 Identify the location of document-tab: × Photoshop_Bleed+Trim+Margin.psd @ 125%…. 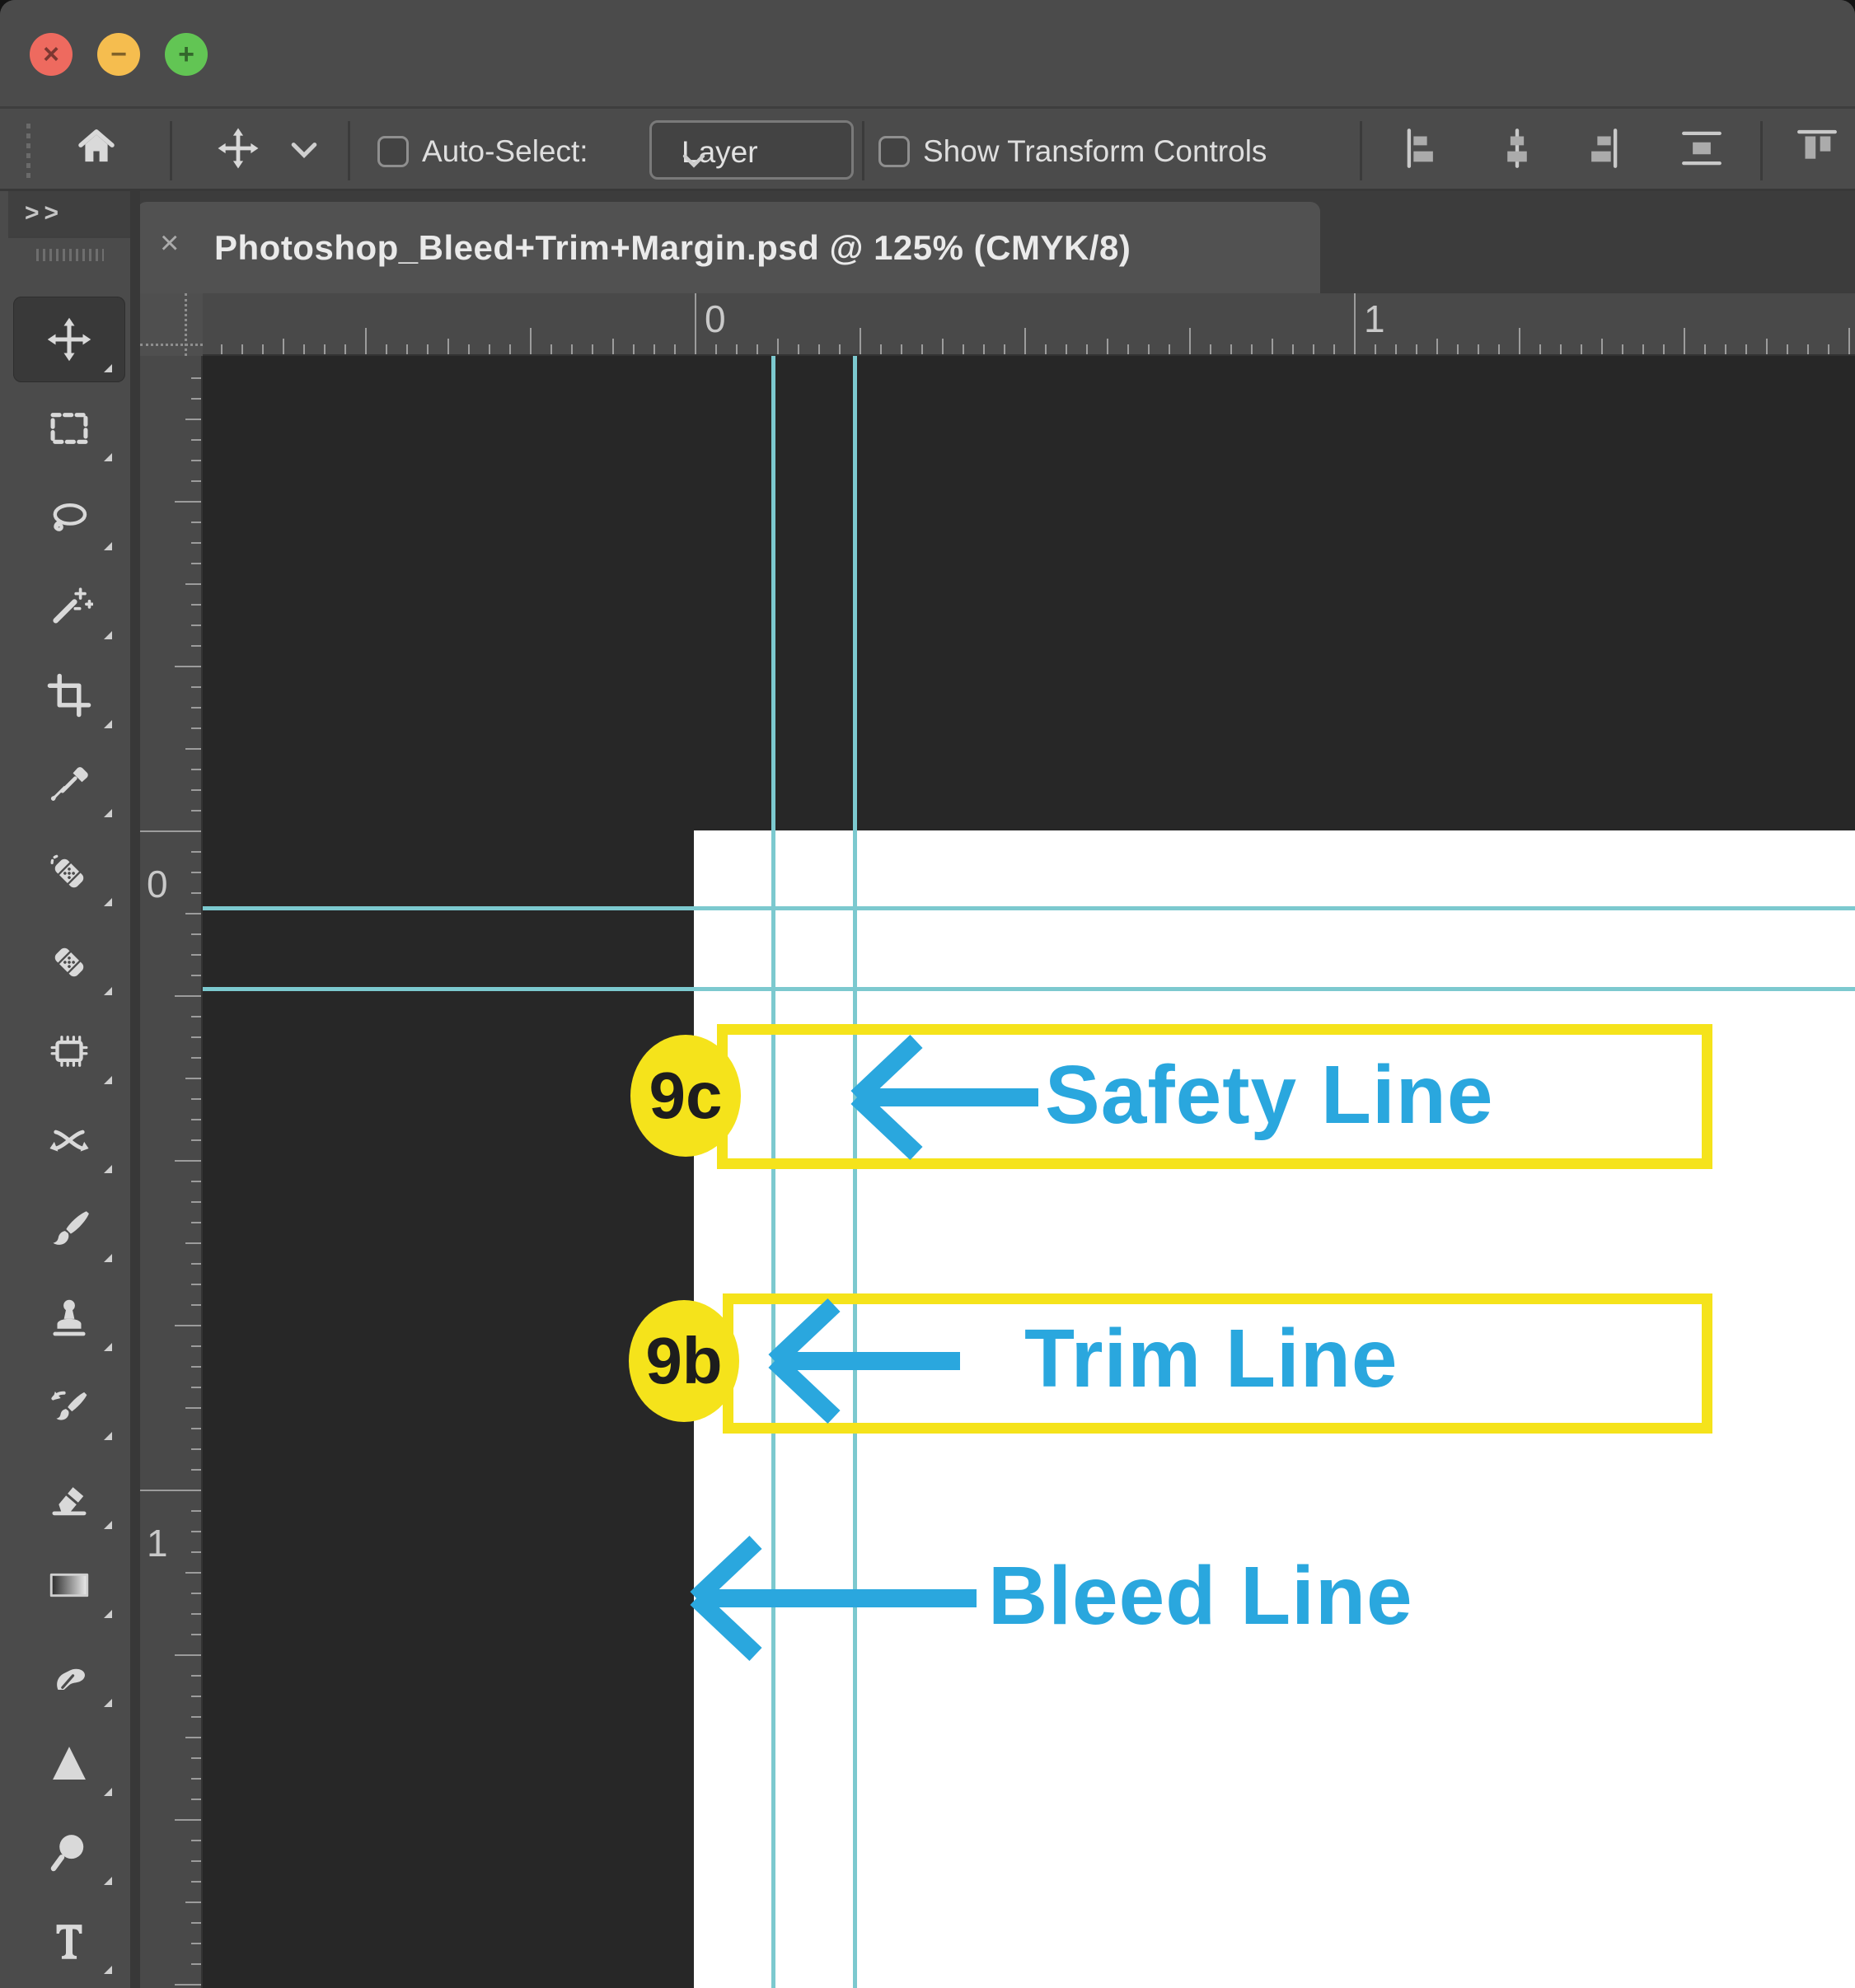
(729, 247).